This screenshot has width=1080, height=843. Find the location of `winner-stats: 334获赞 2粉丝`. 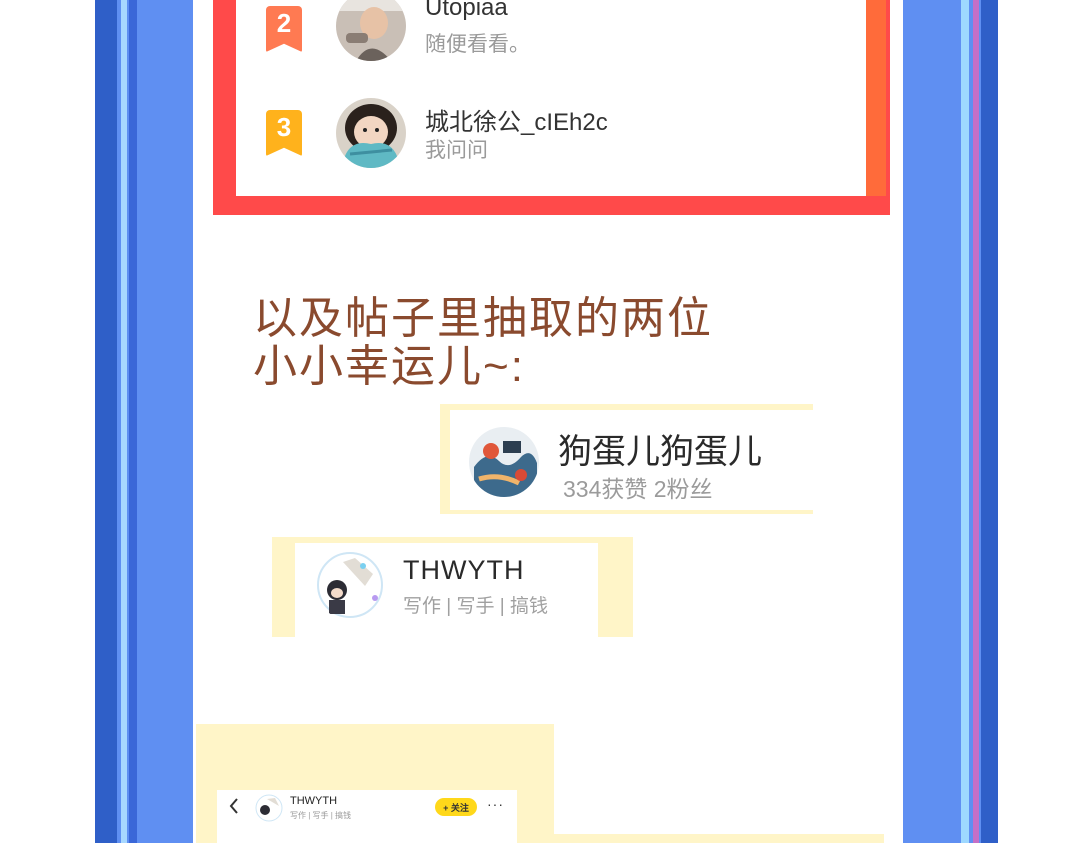

winner-stats: 334获赞 2粉丝 is located at coordinates (638, 489).